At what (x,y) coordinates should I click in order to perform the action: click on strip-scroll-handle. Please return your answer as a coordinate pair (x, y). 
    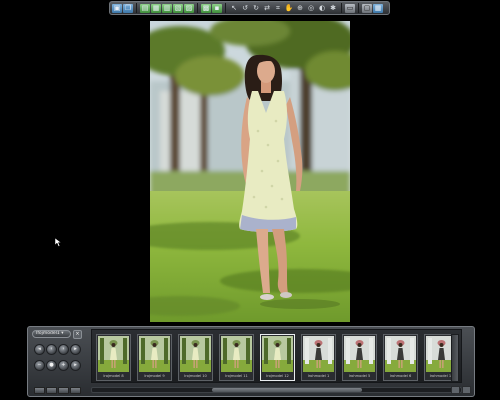
    Looking at the image, I should click on (455, 358).